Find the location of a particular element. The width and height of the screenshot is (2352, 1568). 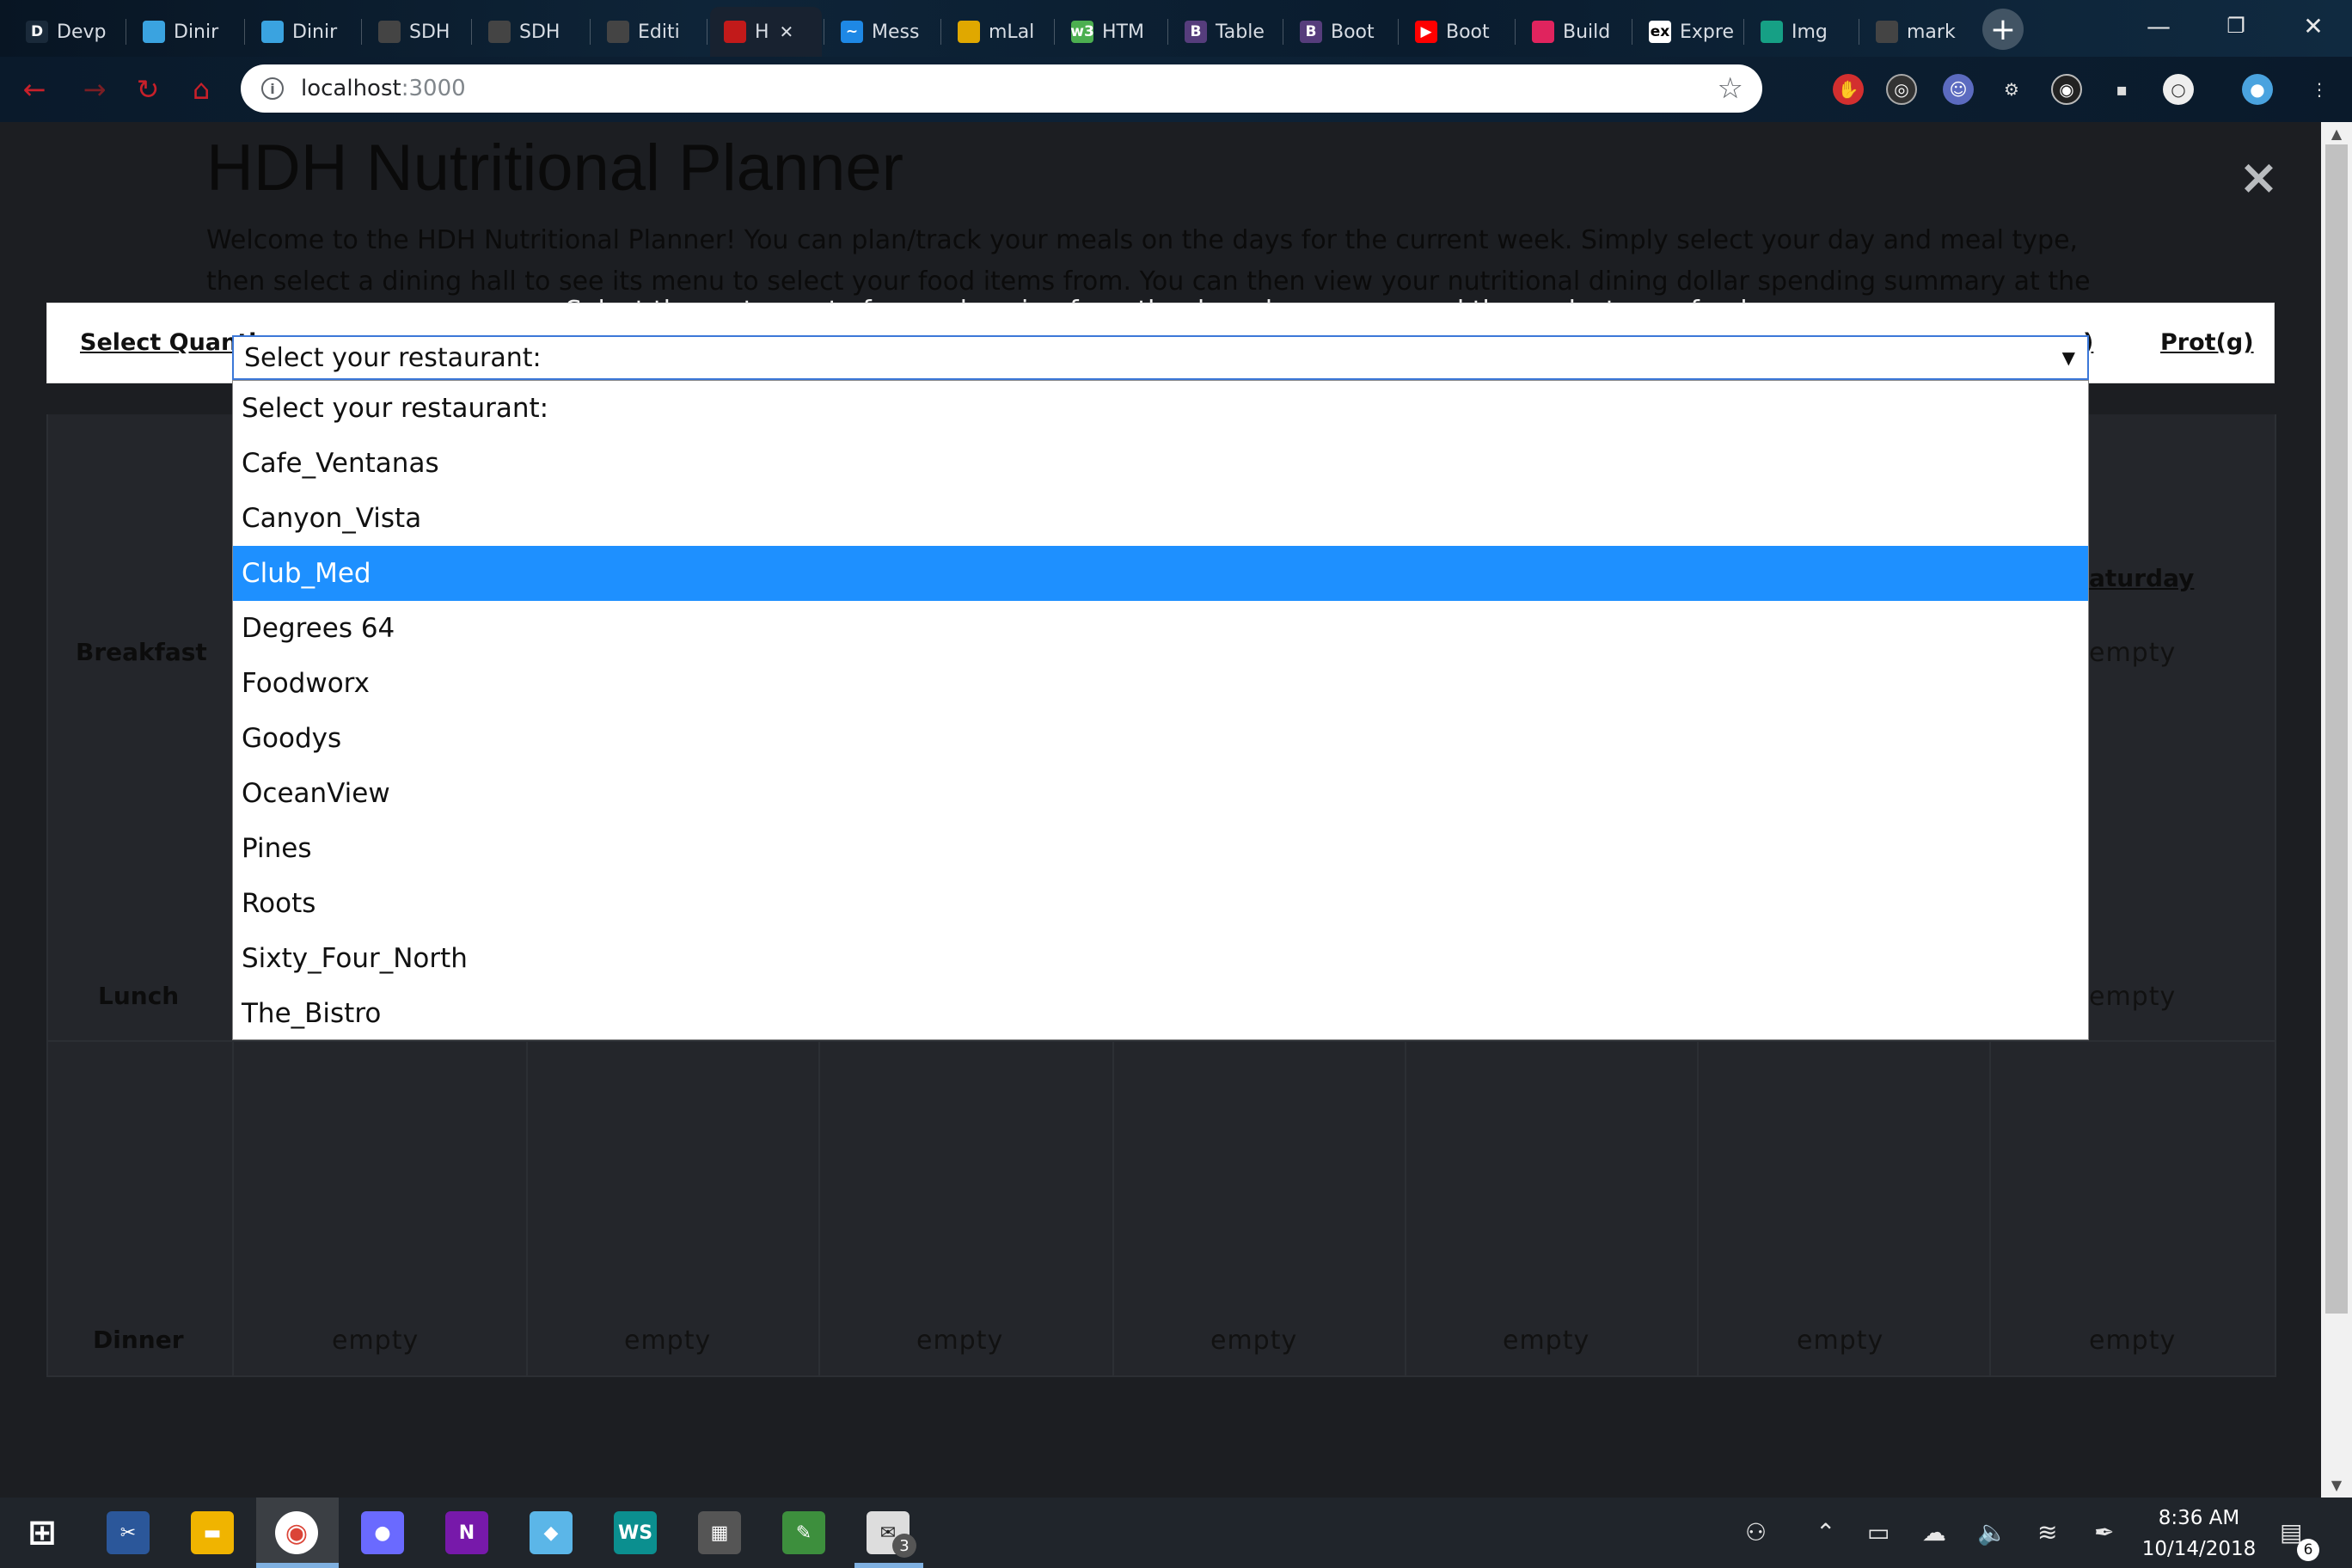

file-explorer-icon: ▬ is located at coordinates (212, 1532).